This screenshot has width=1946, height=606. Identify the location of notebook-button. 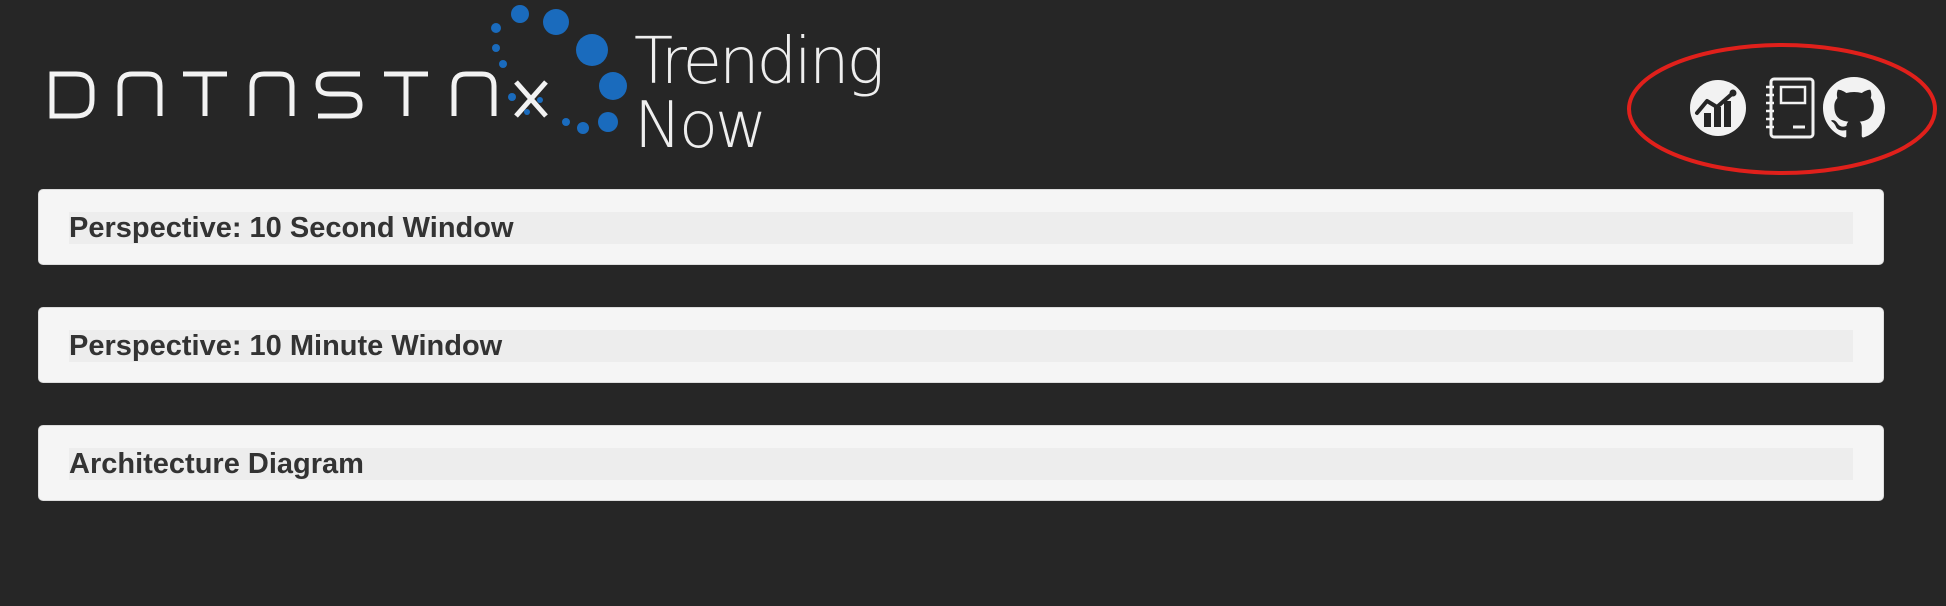
(1792, 108).